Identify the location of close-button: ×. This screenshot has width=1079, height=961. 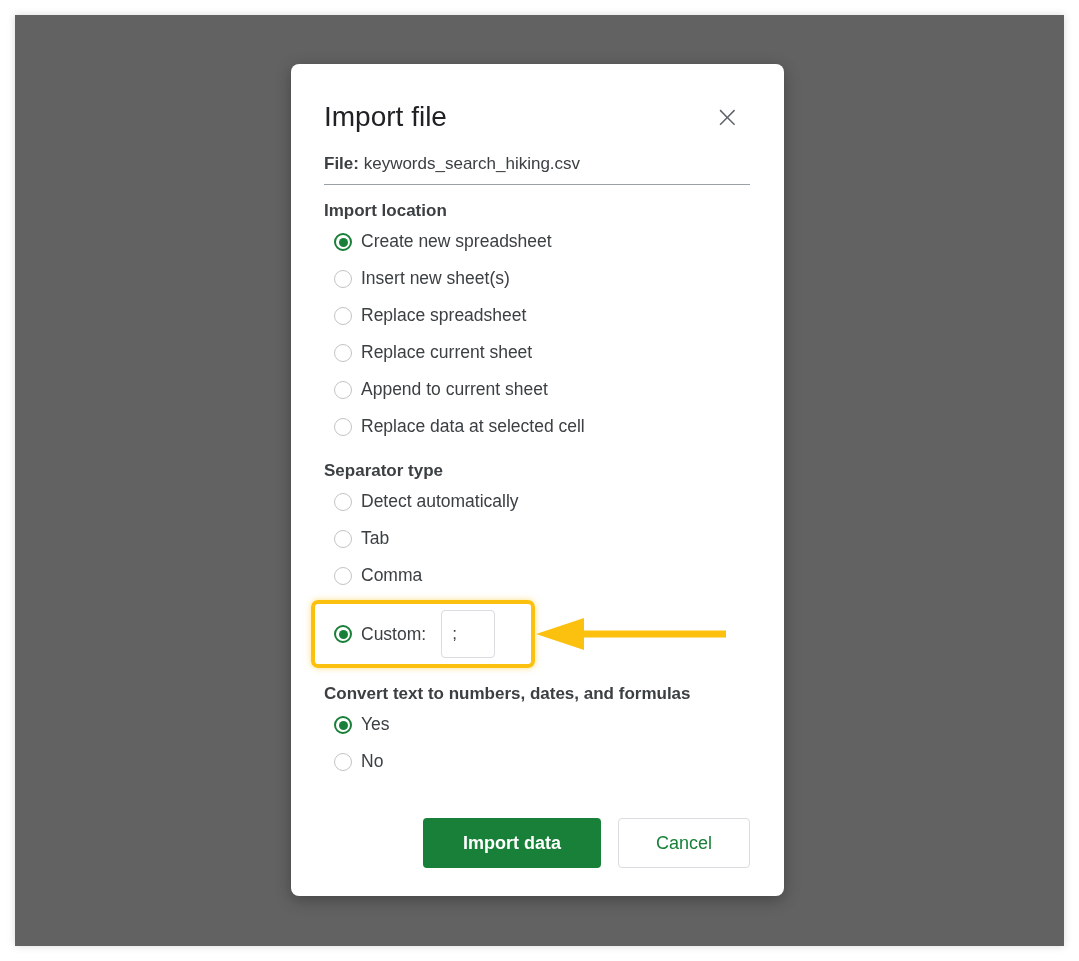
(727, 117).